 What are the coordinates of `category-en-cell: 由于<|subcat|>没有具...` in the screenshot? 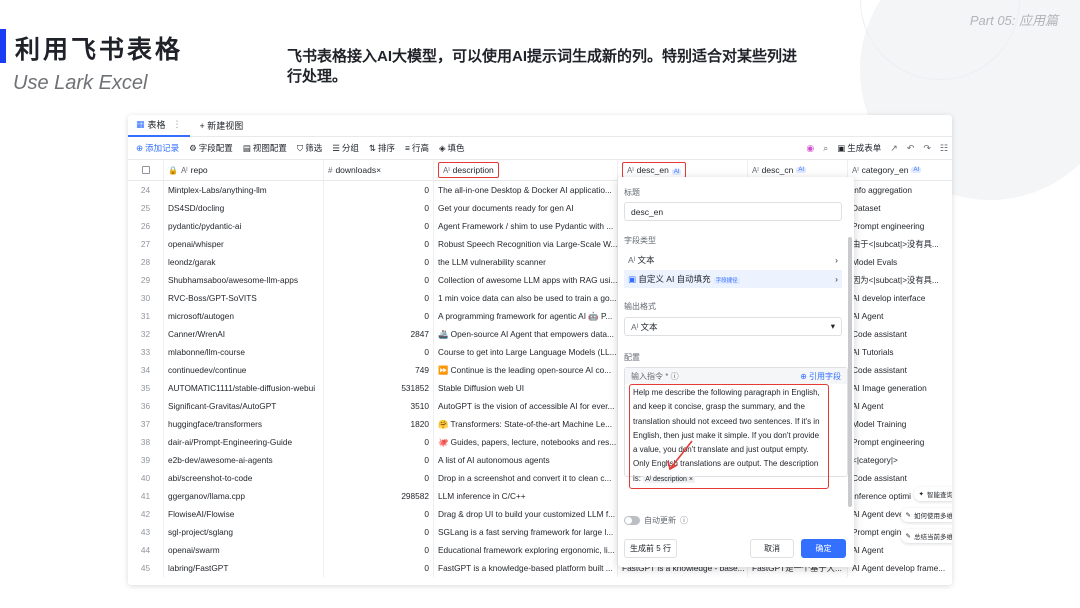 It's located at (900, 244).